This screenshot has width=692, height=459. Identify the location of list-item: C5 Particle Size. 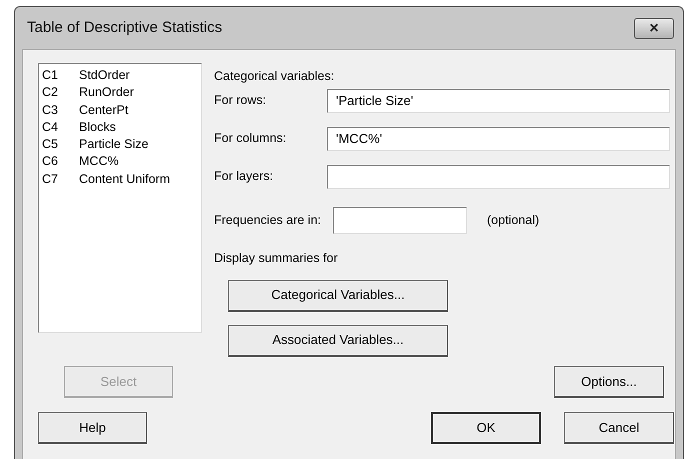
(121, 145).